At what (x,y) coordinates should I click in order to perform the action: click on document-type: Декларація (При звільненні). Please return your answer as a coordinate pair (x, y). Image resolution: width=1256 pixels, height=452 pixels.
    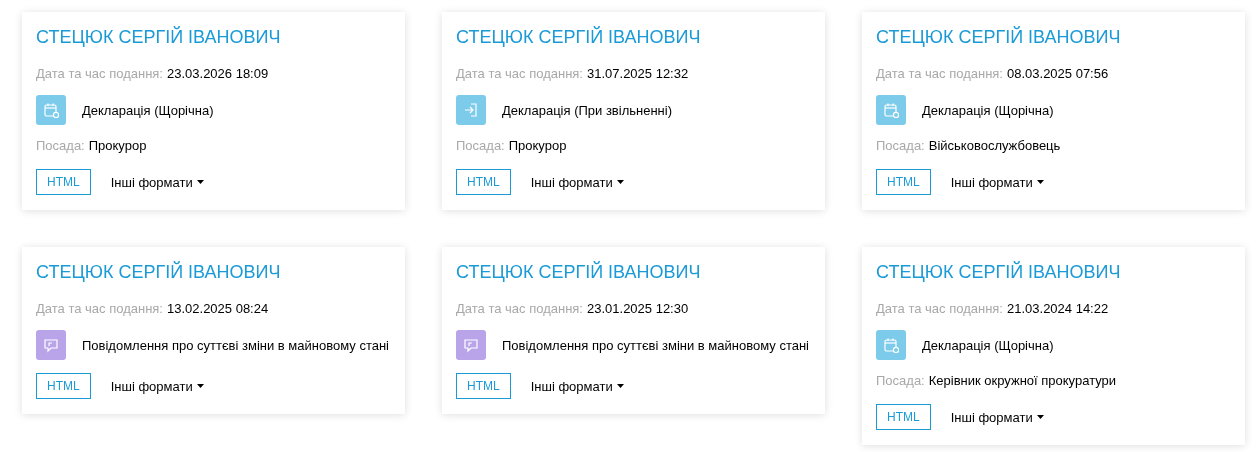
    Looking at the image, I should click on (587, 110).